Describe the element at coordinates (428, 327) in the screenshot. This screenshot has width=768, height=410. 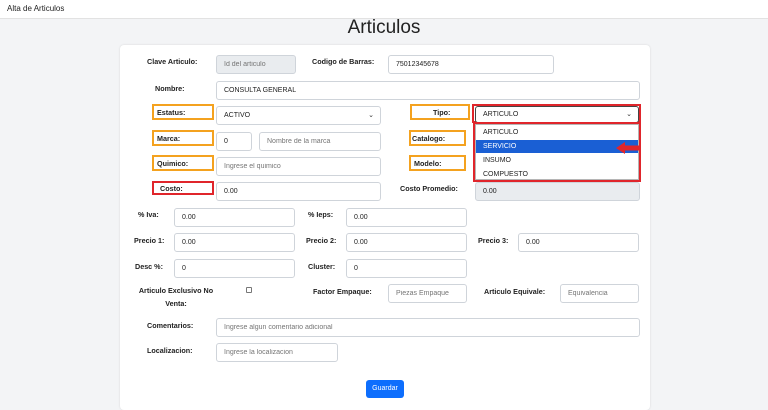
I see `comentarios-input` at that location.